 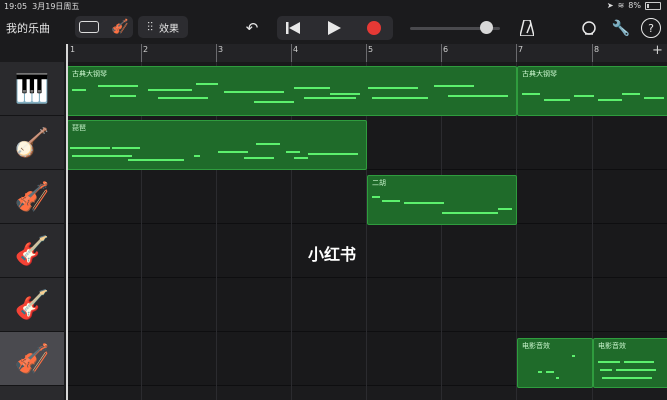 What do you see at coordinates (333, 6) in the screenshot?
I see `status-bar: 19:05 3月19日周五 ➤ ≋ 8%` at bounding box center [333, 6].